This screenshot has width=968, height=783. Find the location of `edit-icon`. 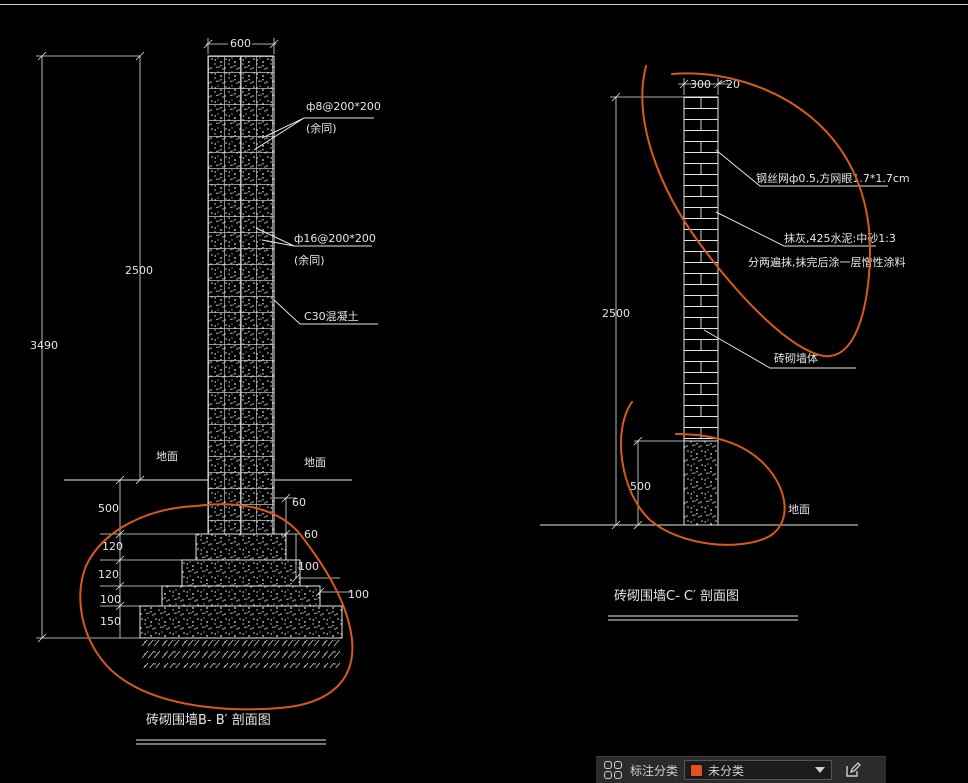

edit-icon is located at coordinates (853, 770).